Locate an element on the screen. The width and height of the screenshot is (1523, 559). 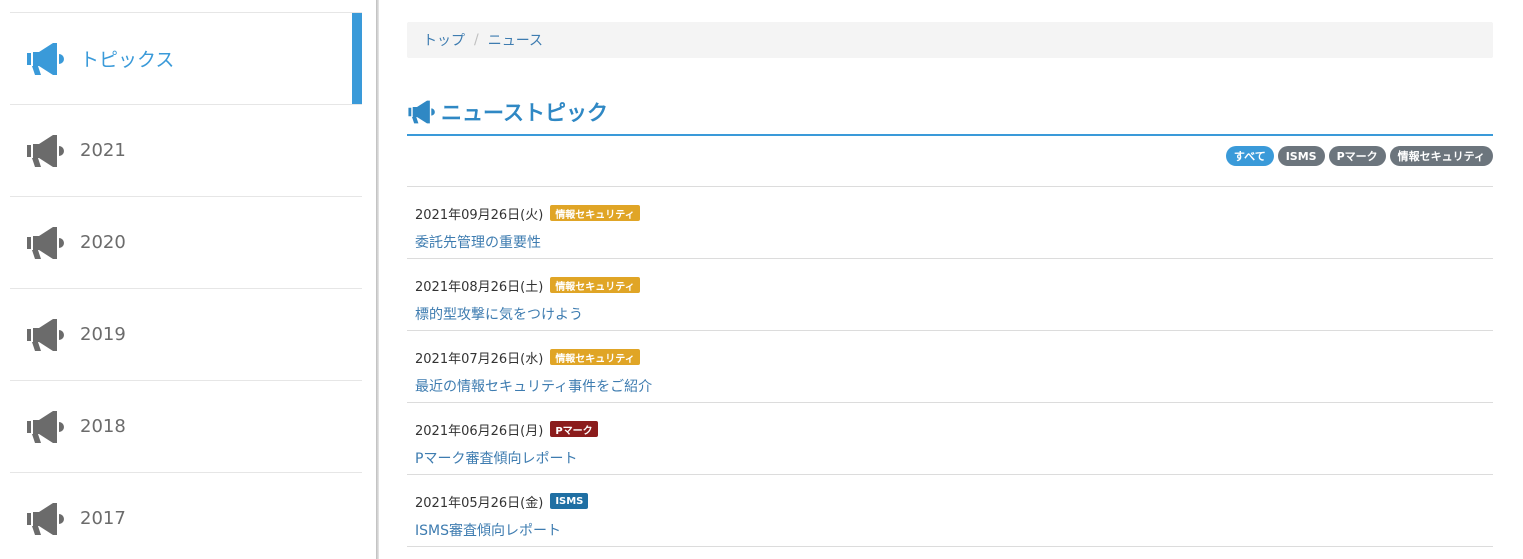
breadcrumb-current: ニュース is located at coordinates (515, 41).